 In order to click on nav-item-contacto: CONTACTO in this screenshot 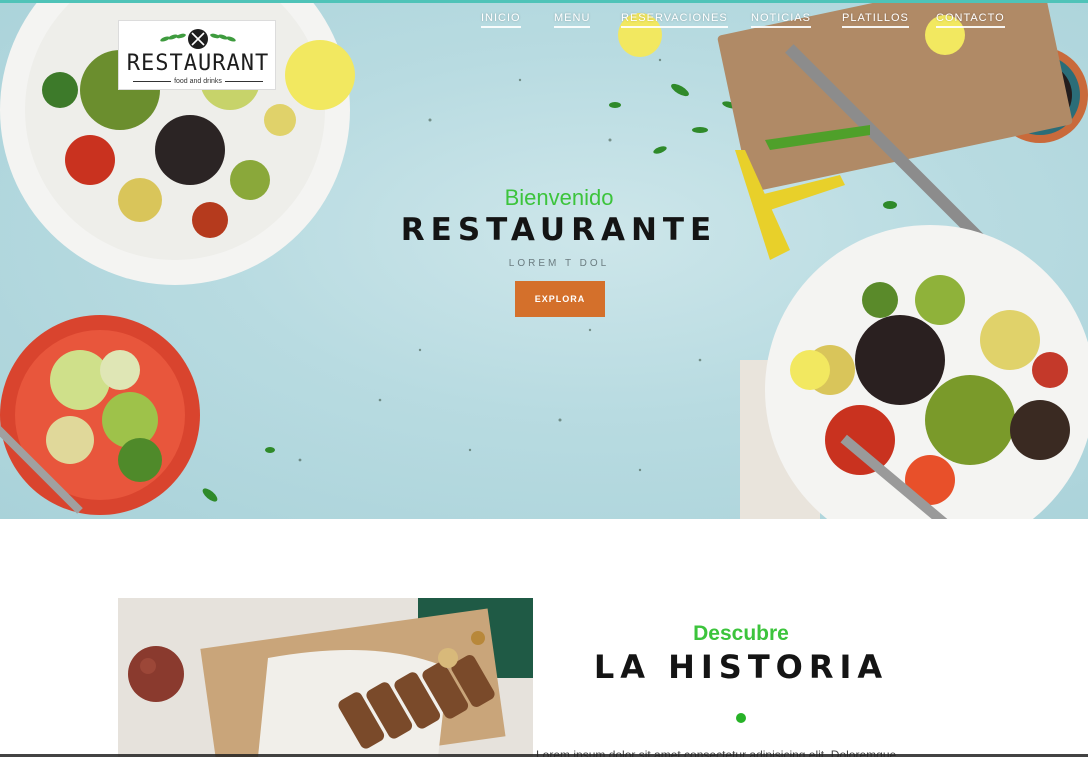, I will do `click(970, 19)`.